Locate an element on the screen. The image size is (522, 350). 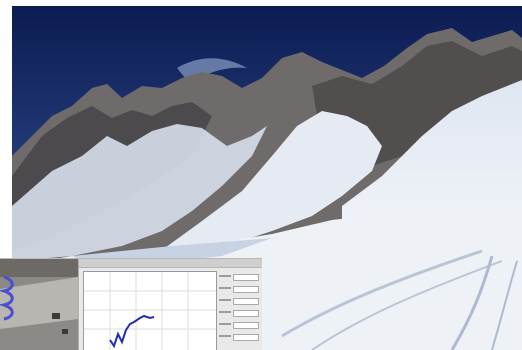
inset-thumbnail-image is located at coordinates (39, 304).